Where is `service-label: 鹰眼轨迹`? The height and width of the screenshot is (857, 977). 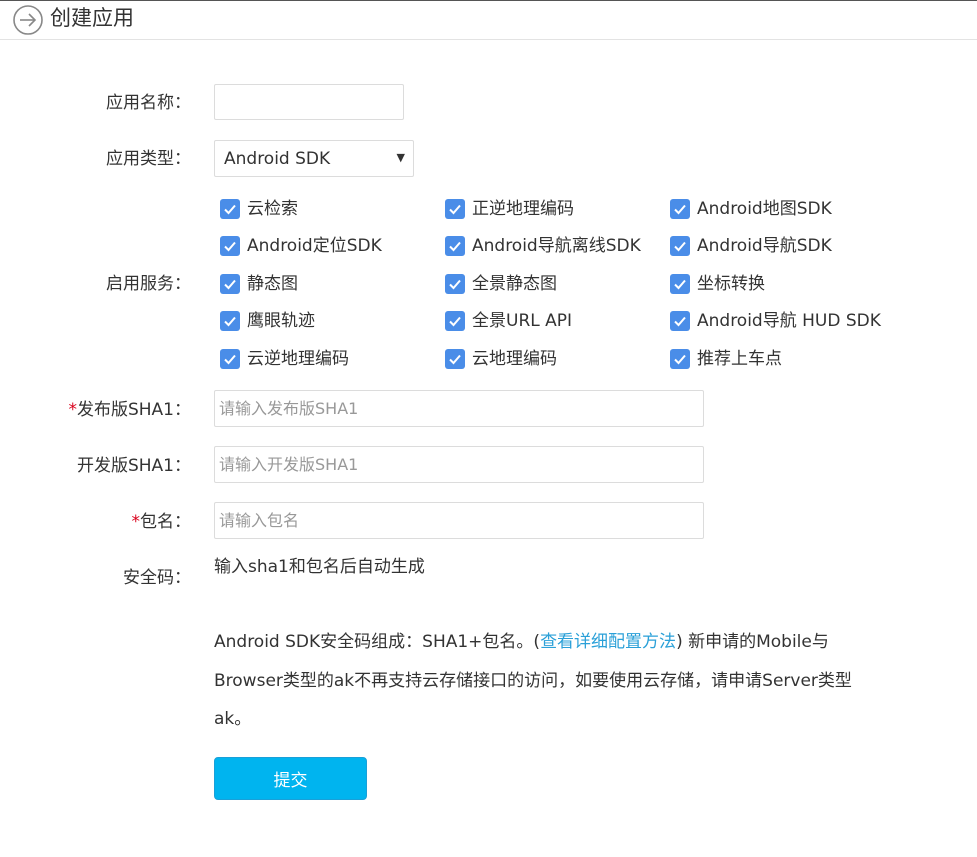
service-label: 鹰眼轨迹 is located at coordinates (281, 321).